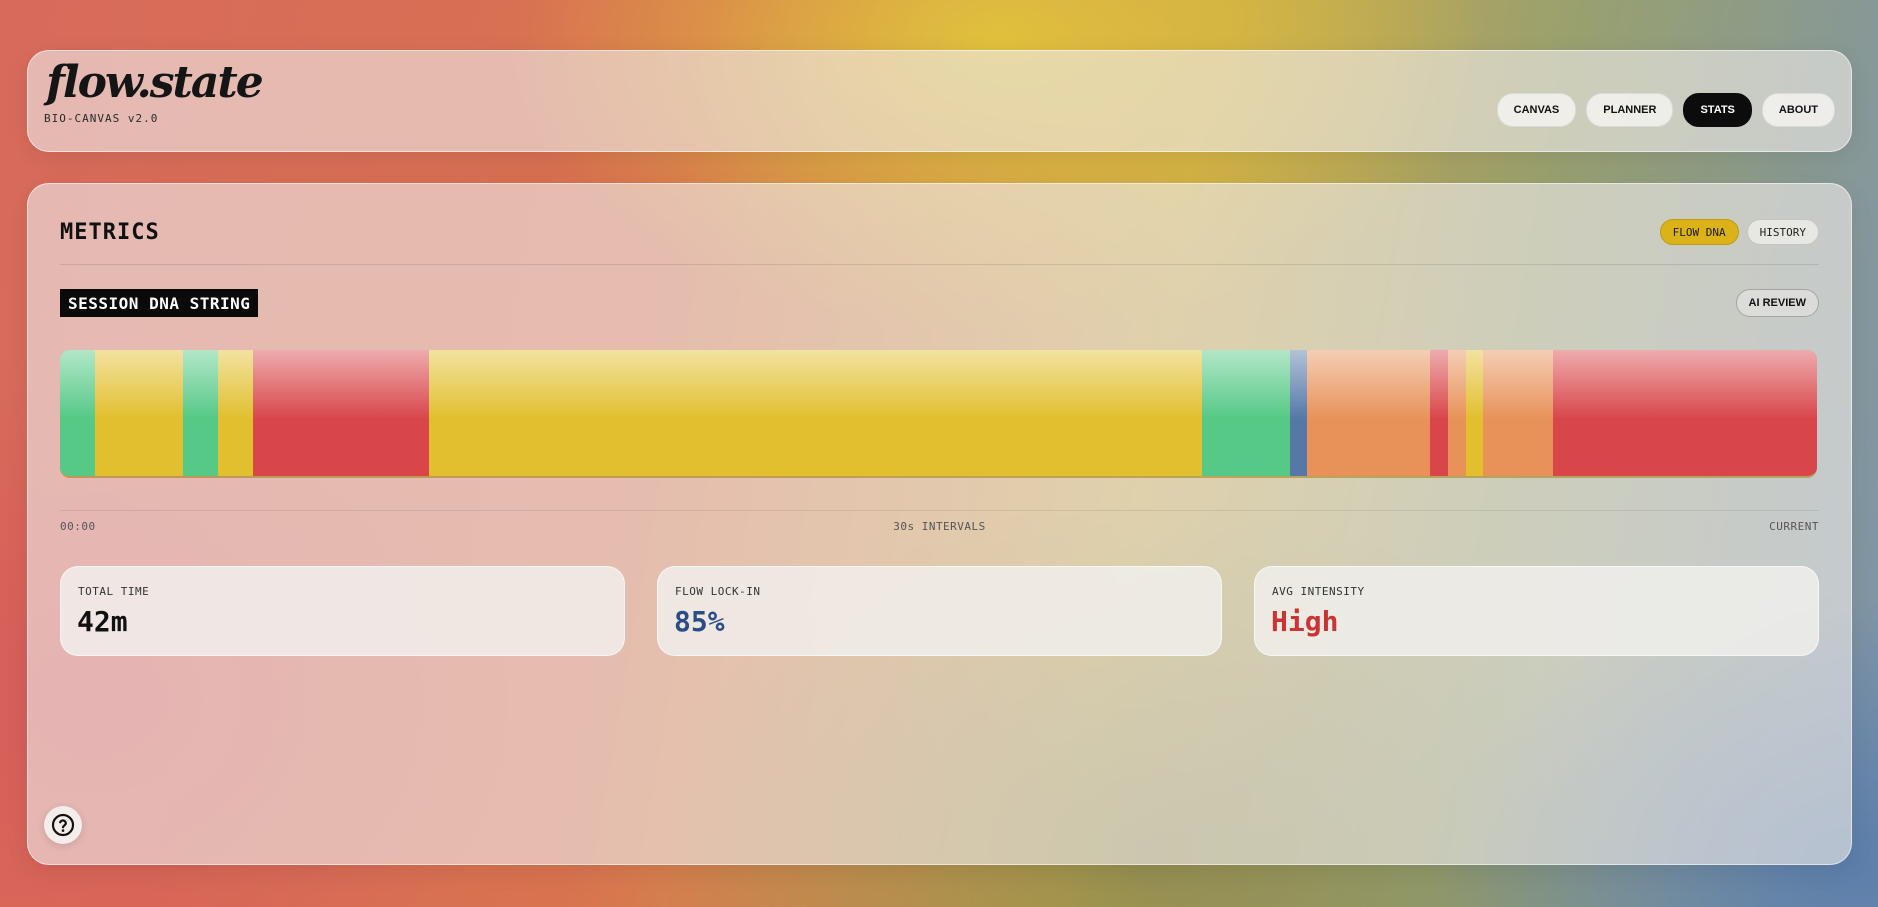  Describe the element at coordinates (114, 591) in the screenshot. I see `stat-label: TOTAL TIME` at that location.